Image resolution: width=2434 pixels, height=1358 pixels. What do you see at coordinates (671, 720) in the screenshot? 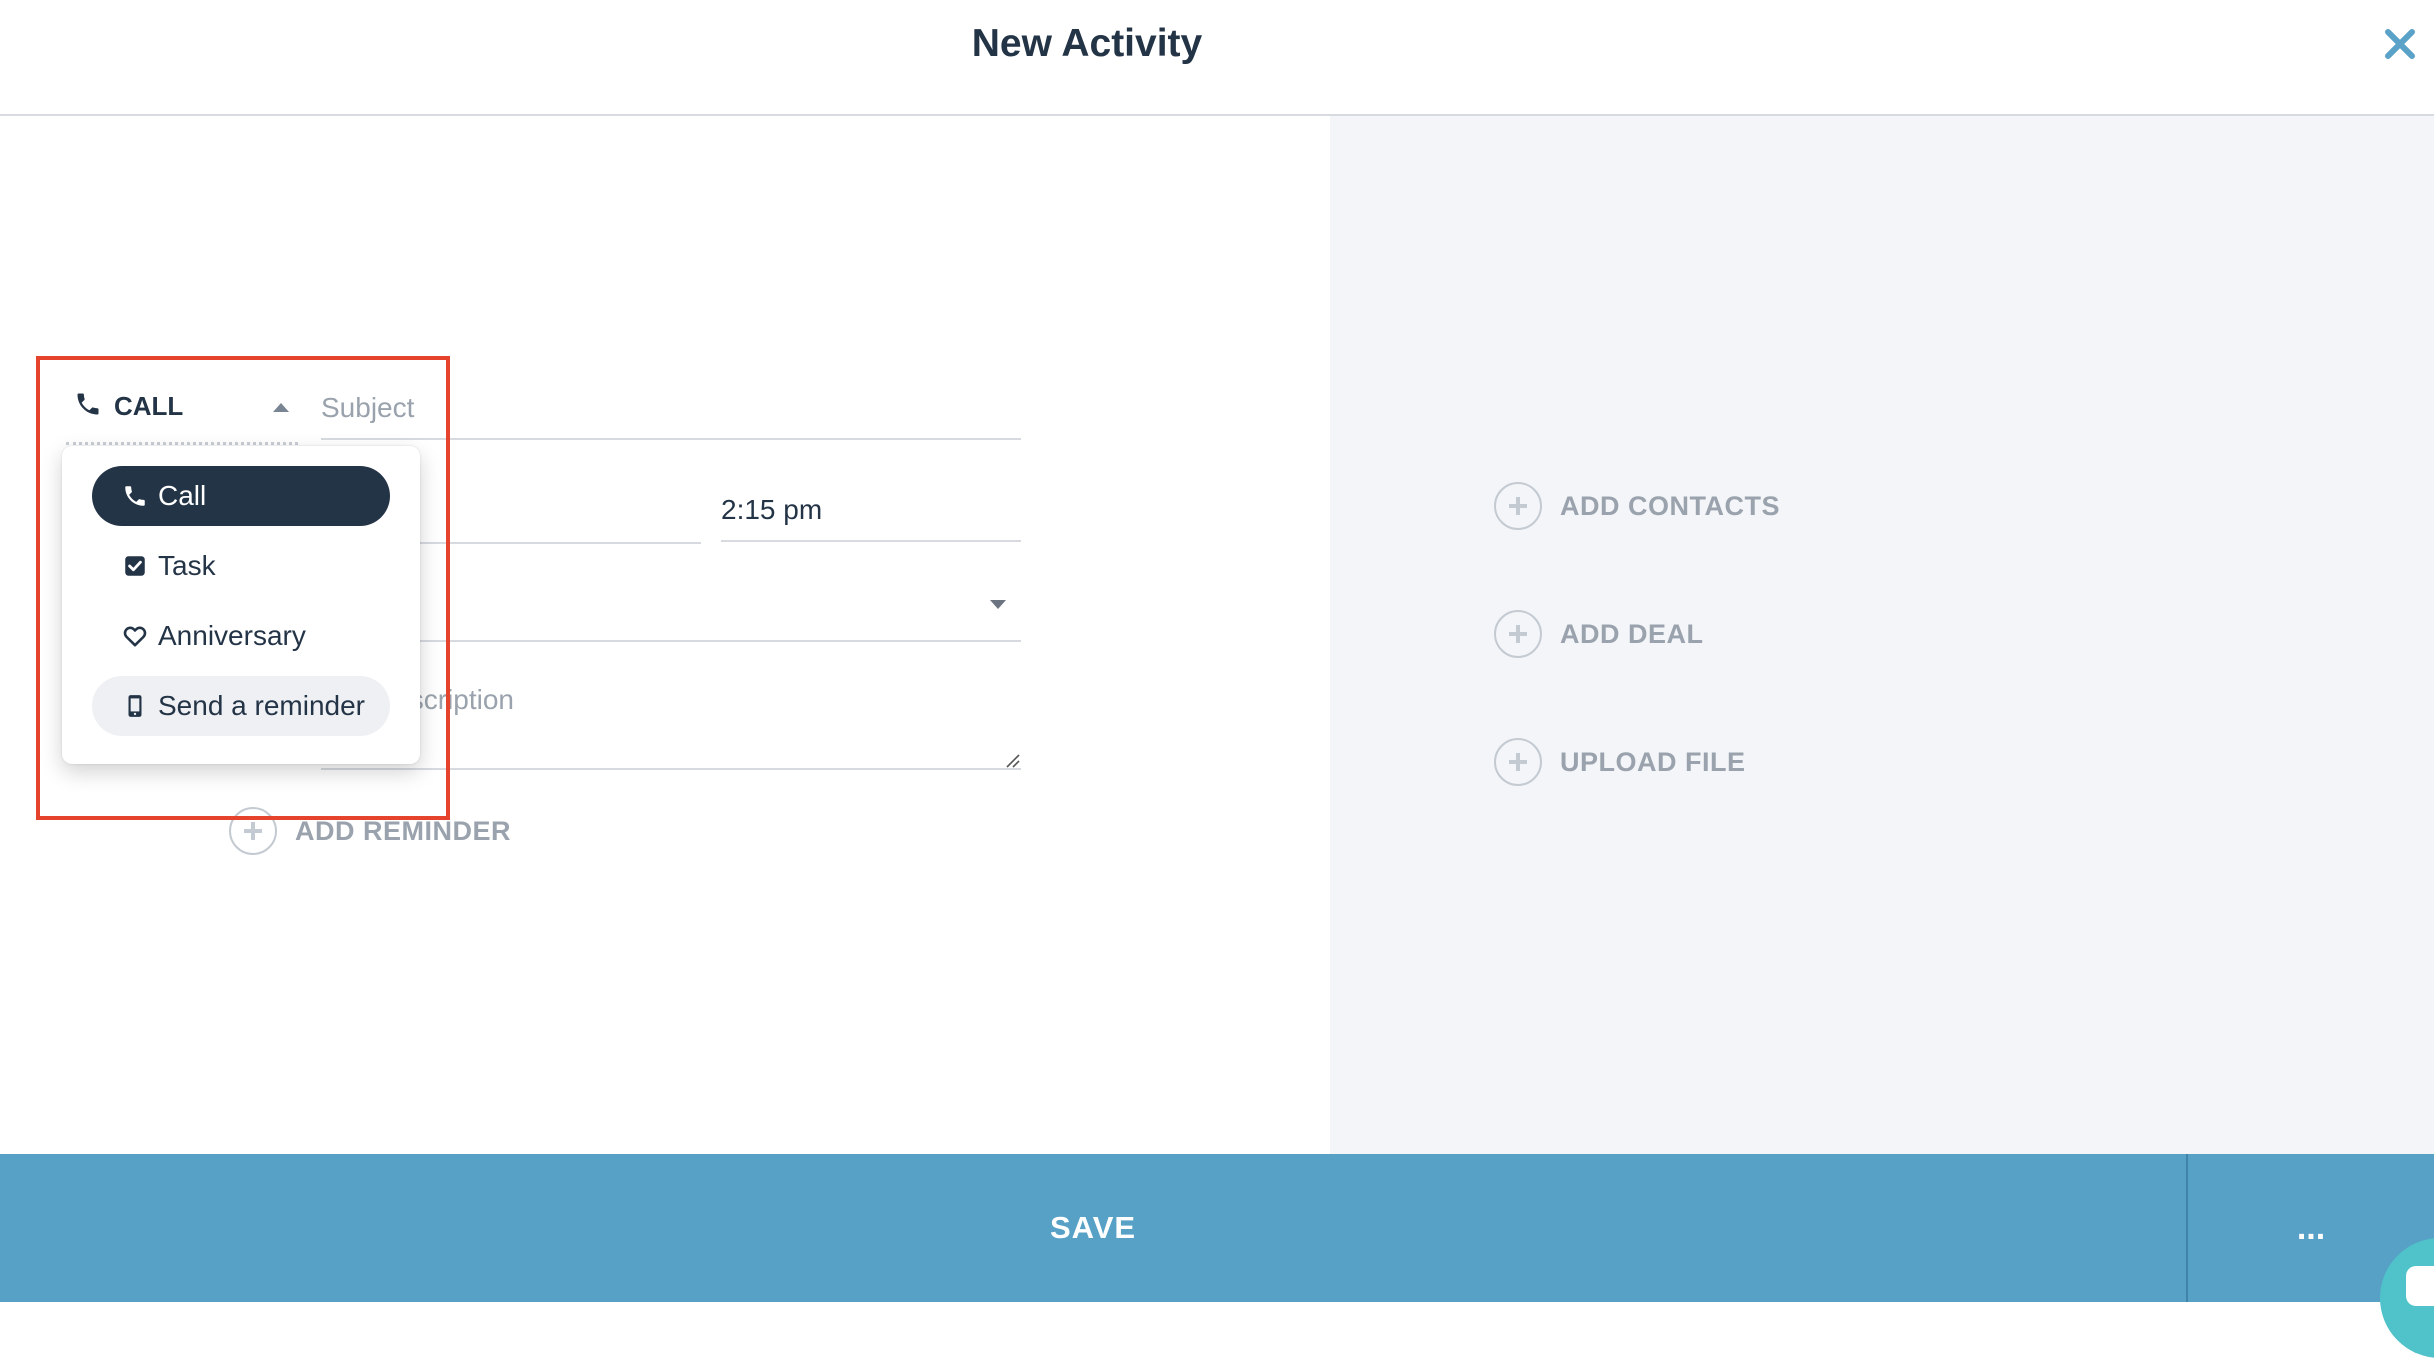
I see `description-input` at bounding box center [671, 720].